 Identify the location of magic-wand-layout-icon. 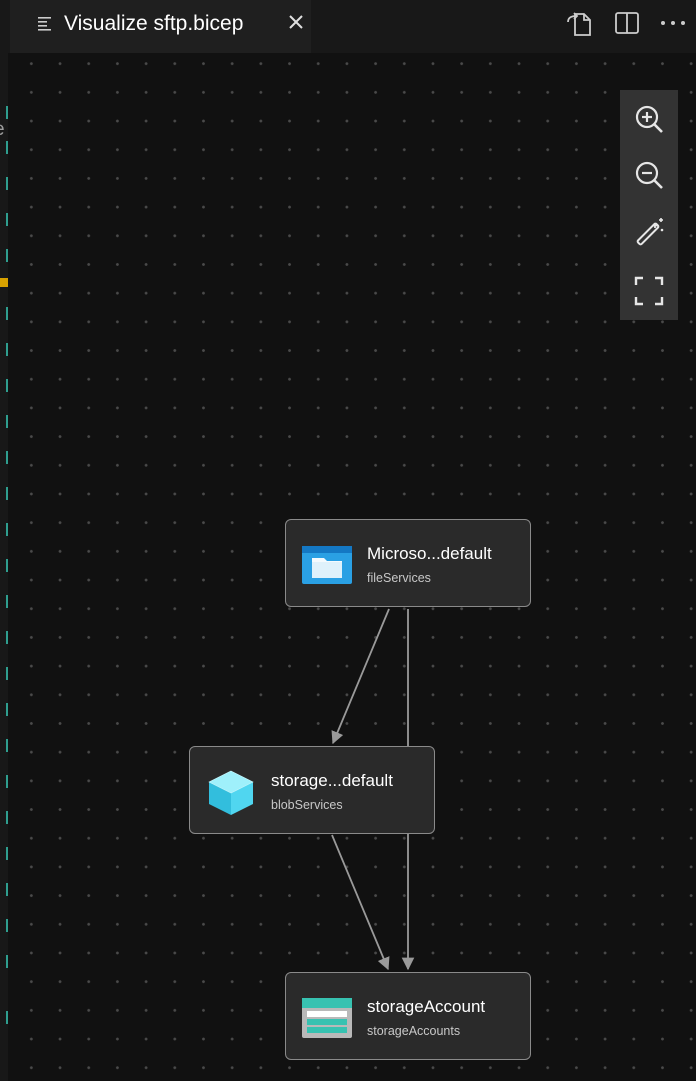
(649, 233).